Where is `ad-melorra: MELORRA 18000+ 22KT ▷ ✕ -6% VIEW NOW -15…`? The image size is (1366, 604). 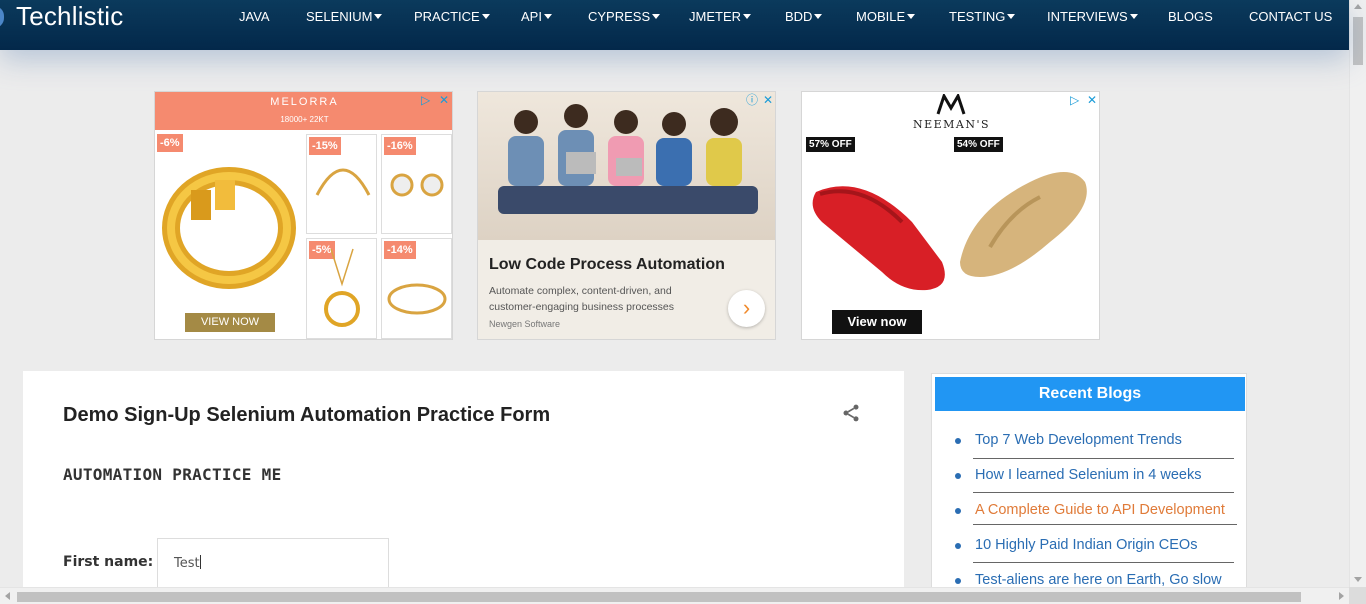 ad-melorra: MELORRA 18000+ 22KT ▷ ✕ -6% VIEW NOW -15… is located at coordinates (303, 215).